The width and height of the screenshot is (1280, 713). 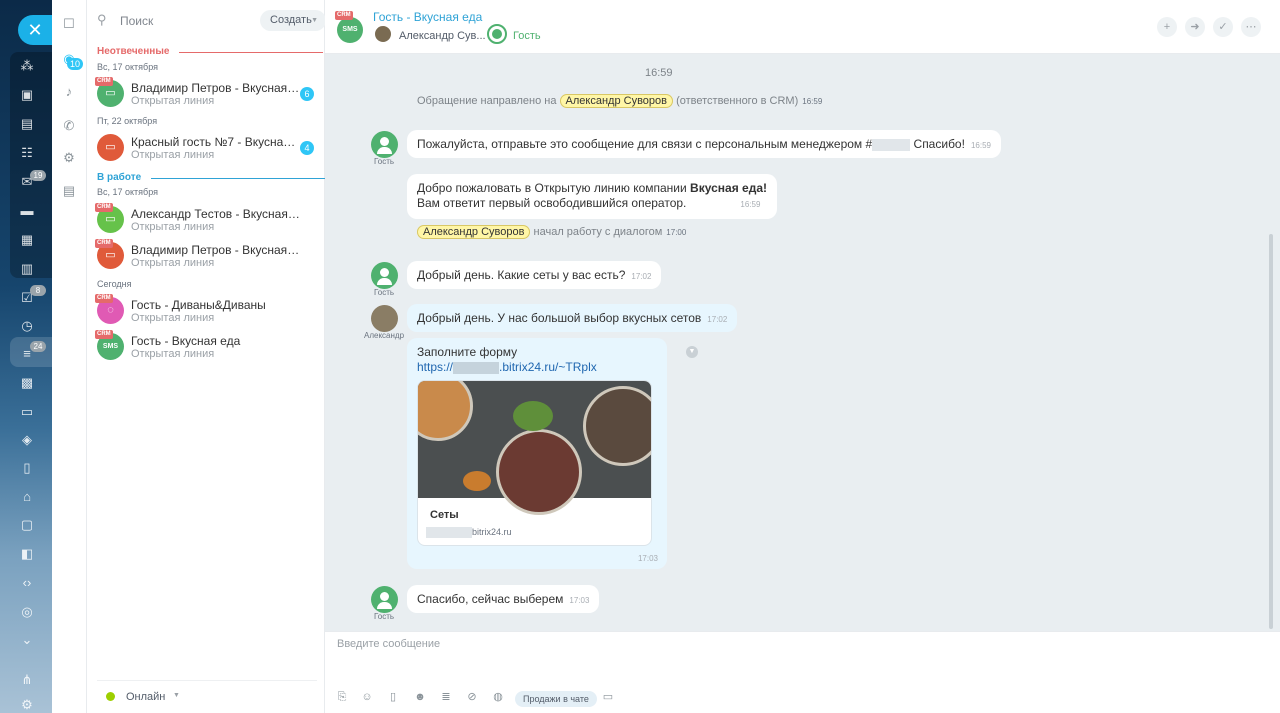 I want to click on mail-badge: 19, so click(x=38, y=175).